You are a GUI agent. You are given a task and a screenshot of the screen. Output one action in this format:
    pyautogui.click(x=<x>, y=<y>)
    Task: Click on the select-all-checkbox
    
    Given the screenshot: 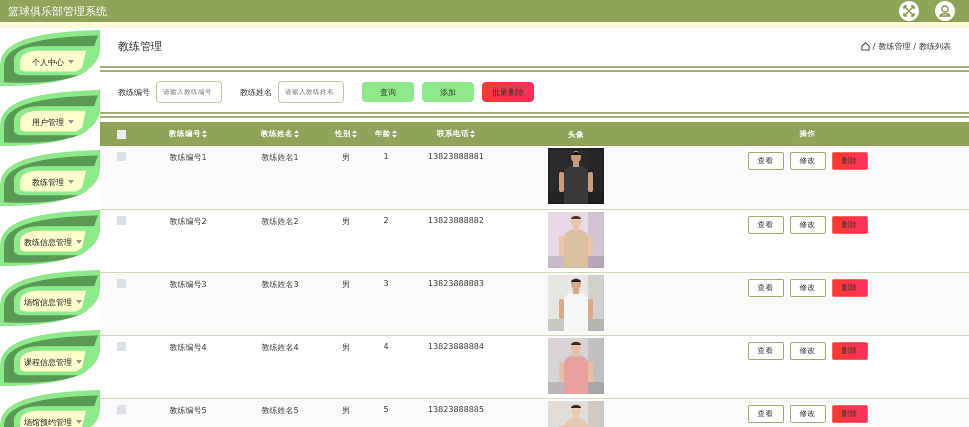 What is the action you would take?
    pyautogui.click(x=121, y=134)
    